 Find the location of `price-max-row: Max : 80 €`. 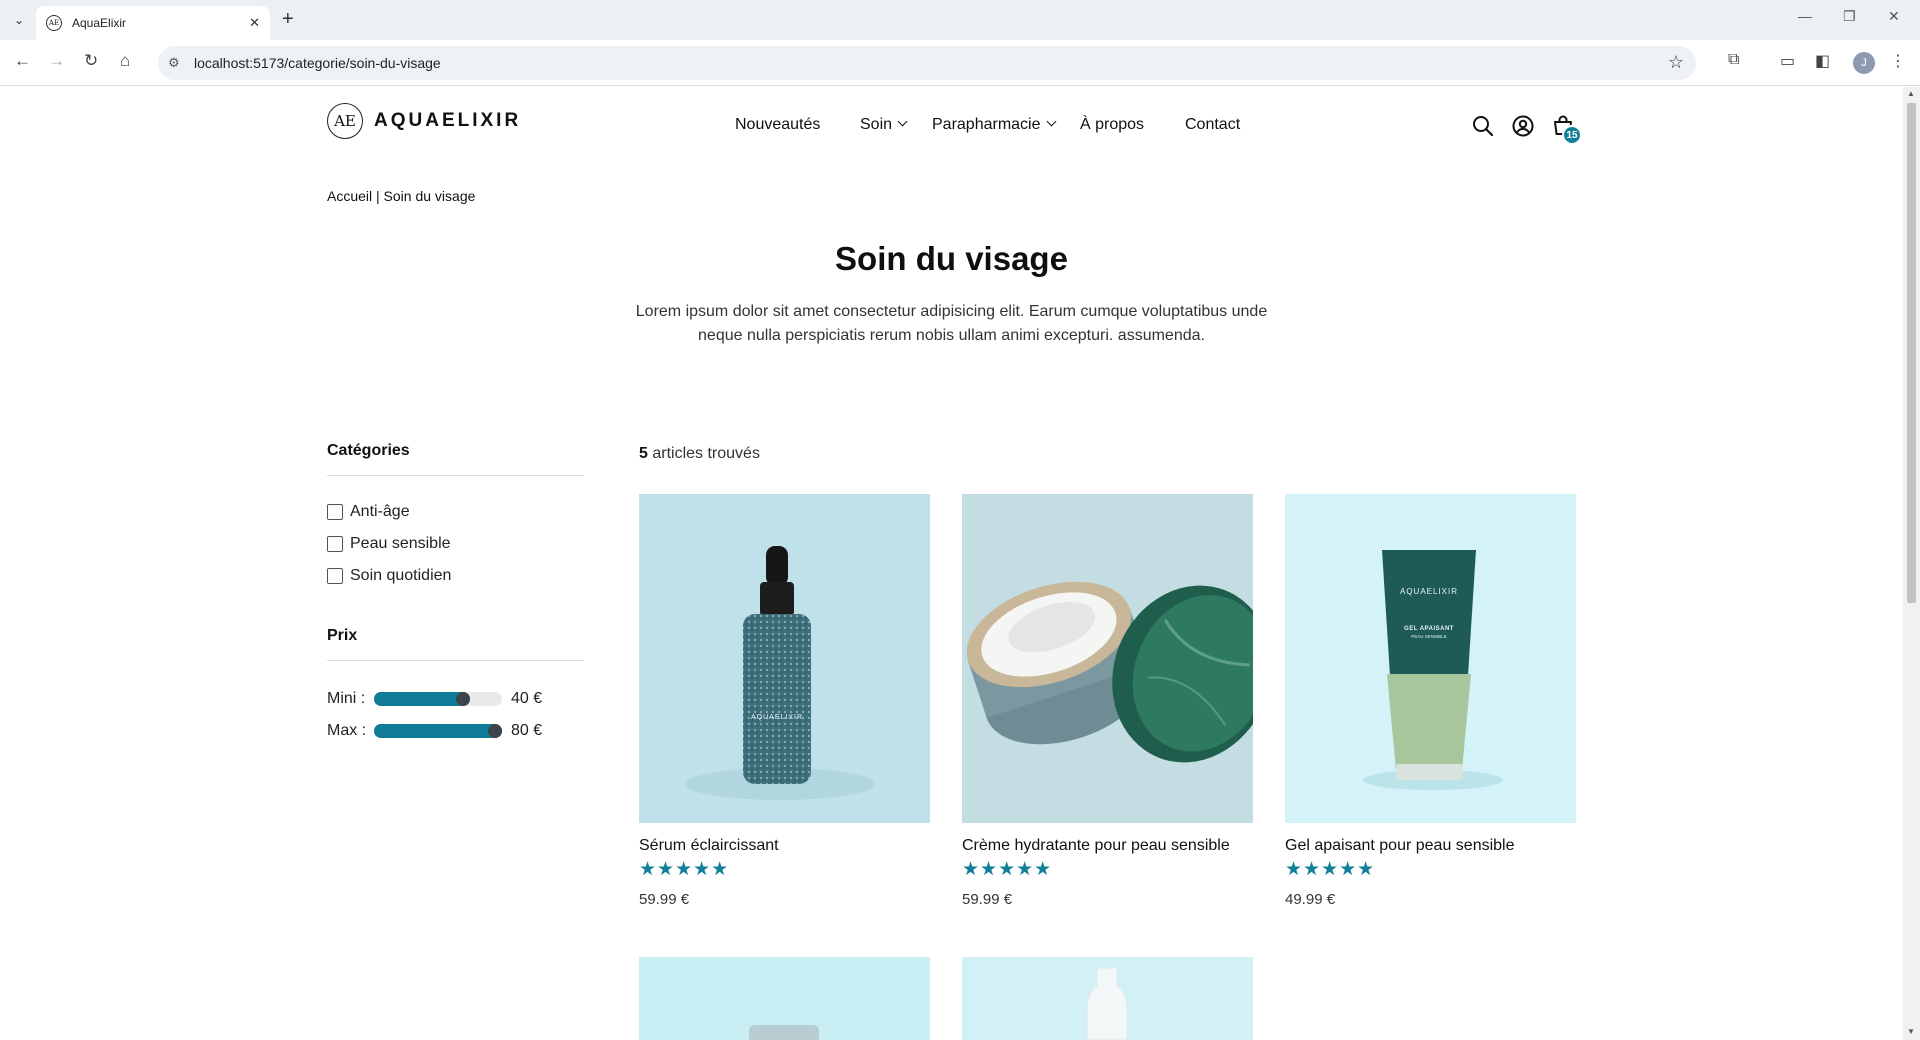

price-max-row: Max : 80 € is located at coordinates (434, 731).